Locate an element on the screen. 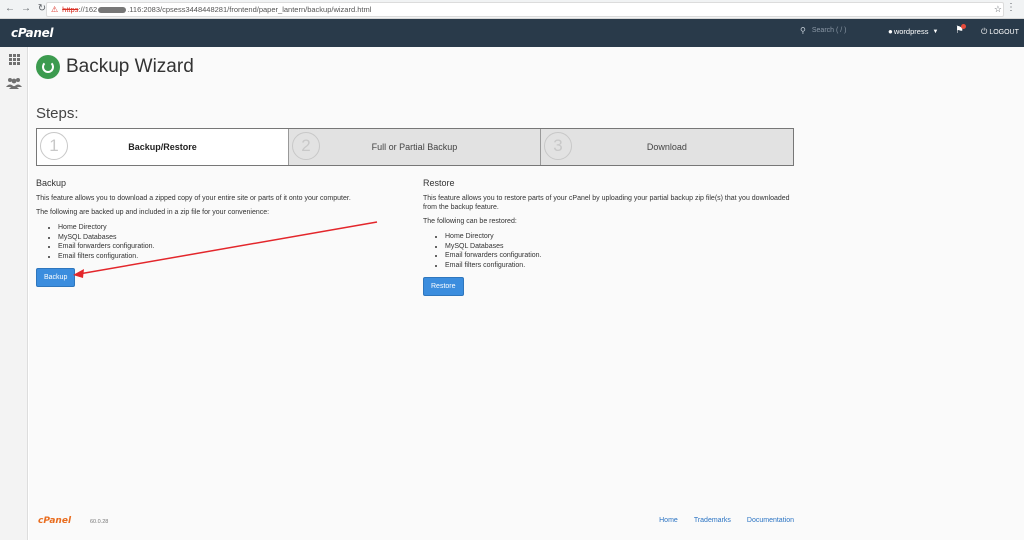 This screenshot has height=540, width=1024. backup-wizard-icon is located at coordinates (48, 67).